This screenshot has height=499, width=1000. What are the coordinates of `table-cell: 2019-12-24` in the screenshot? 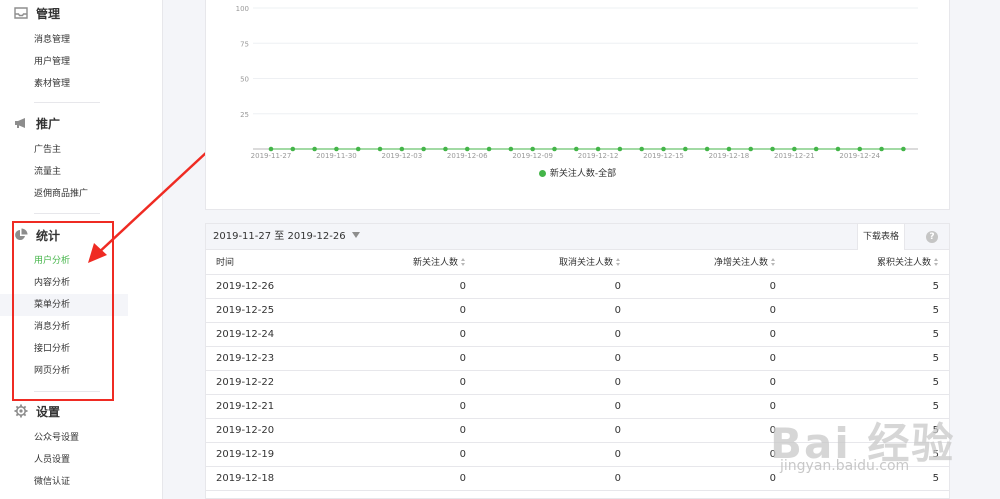 It's located at (286, 334).